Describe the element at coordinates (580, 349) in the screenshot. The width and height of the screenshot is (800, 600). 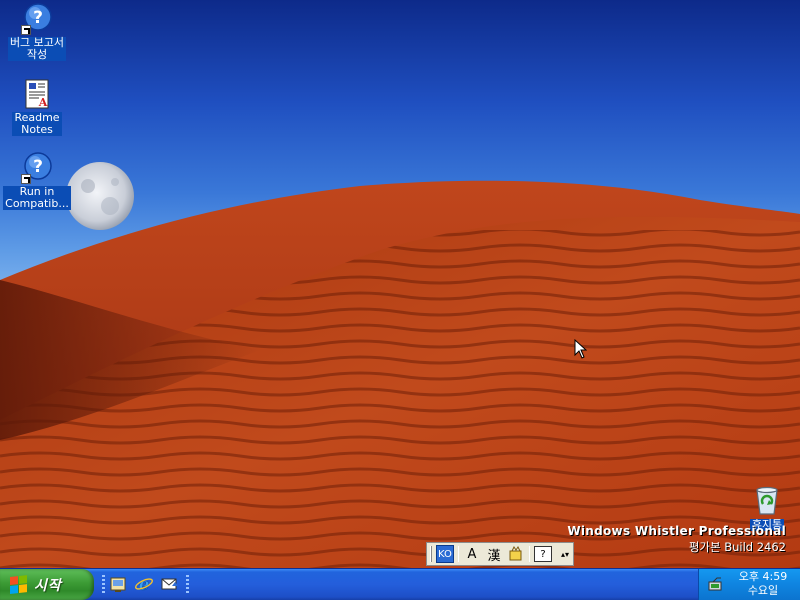
I see `mouse-pointer-icon` at that location.